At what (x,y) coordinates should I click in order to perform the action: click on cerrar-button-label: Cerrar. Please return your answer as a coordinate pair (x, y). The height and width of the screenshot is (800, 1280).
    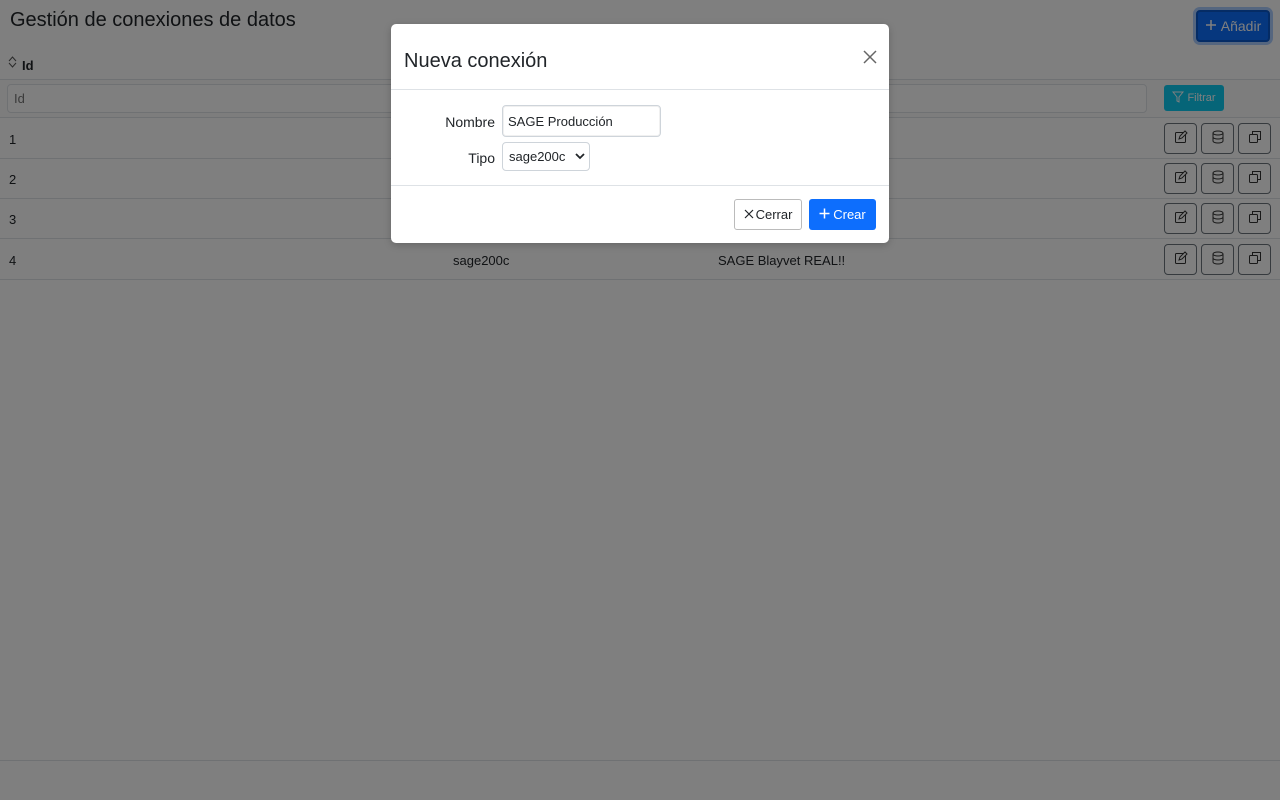
    Looking at the image, I should click on (774, 214).